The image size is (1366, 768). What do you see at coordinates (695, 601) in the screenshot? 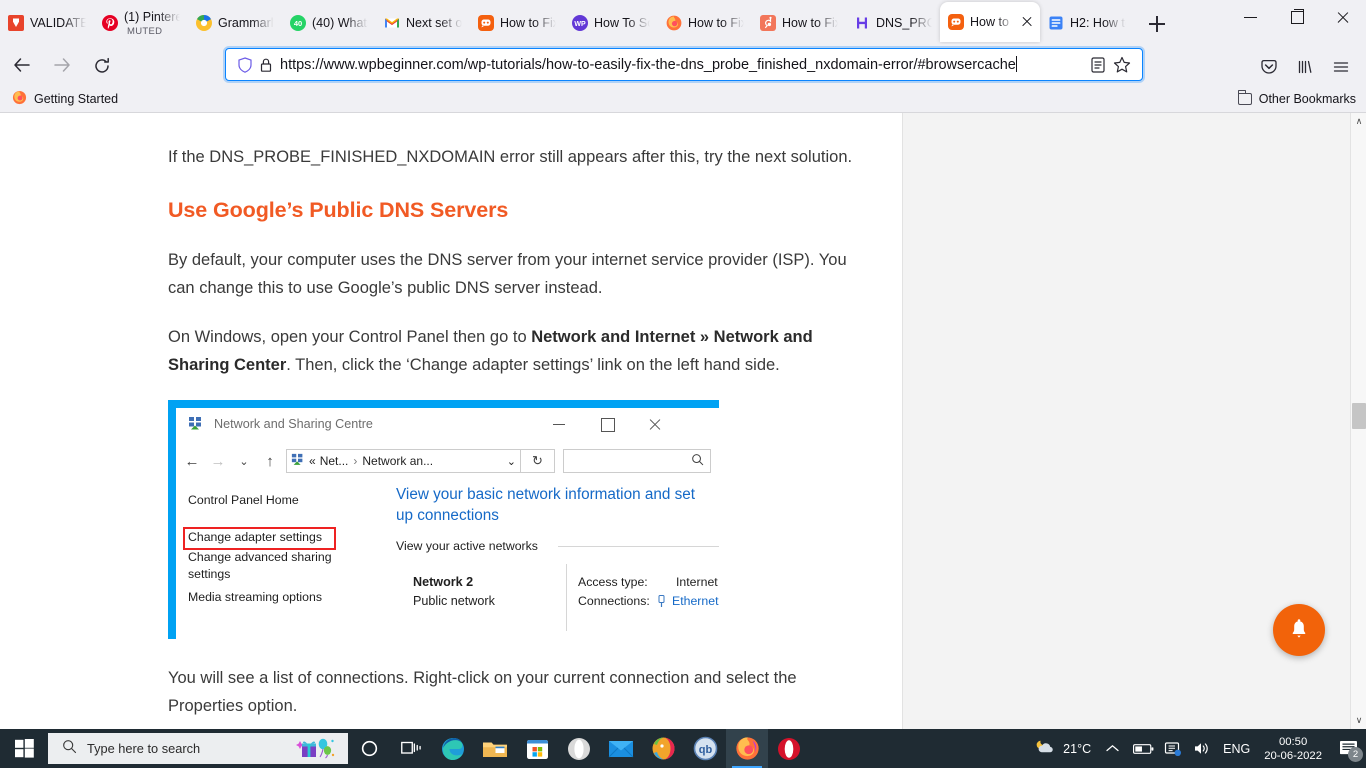
I see `connections-value: Ethernet` at bounding box center [695, 601].